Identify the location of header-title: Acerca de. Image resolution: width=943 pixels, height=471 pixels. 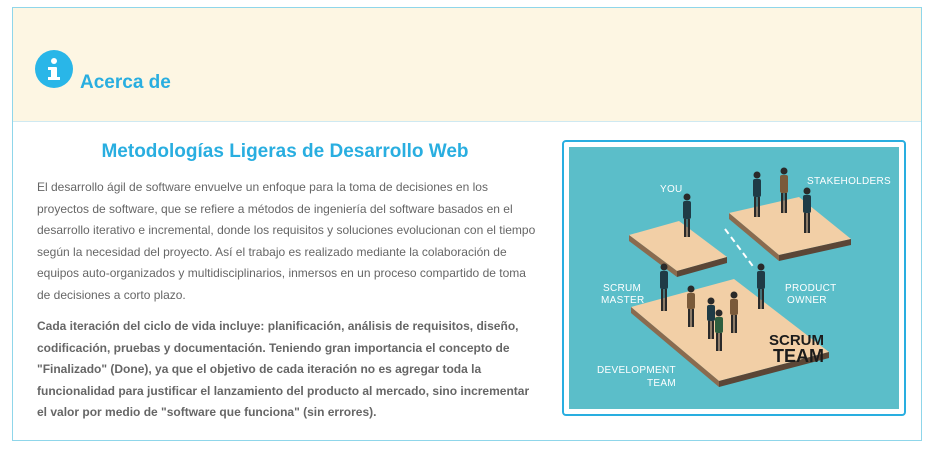
(125, 82).